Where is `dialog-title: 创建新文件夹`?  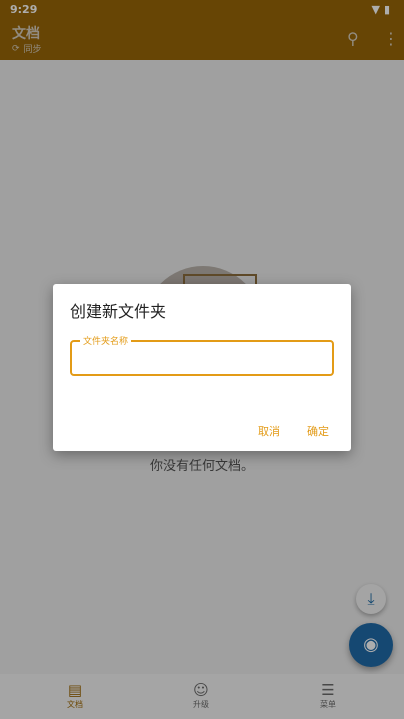
dialog-title: 创建新文件夹 is located at coordinates (118, 311).